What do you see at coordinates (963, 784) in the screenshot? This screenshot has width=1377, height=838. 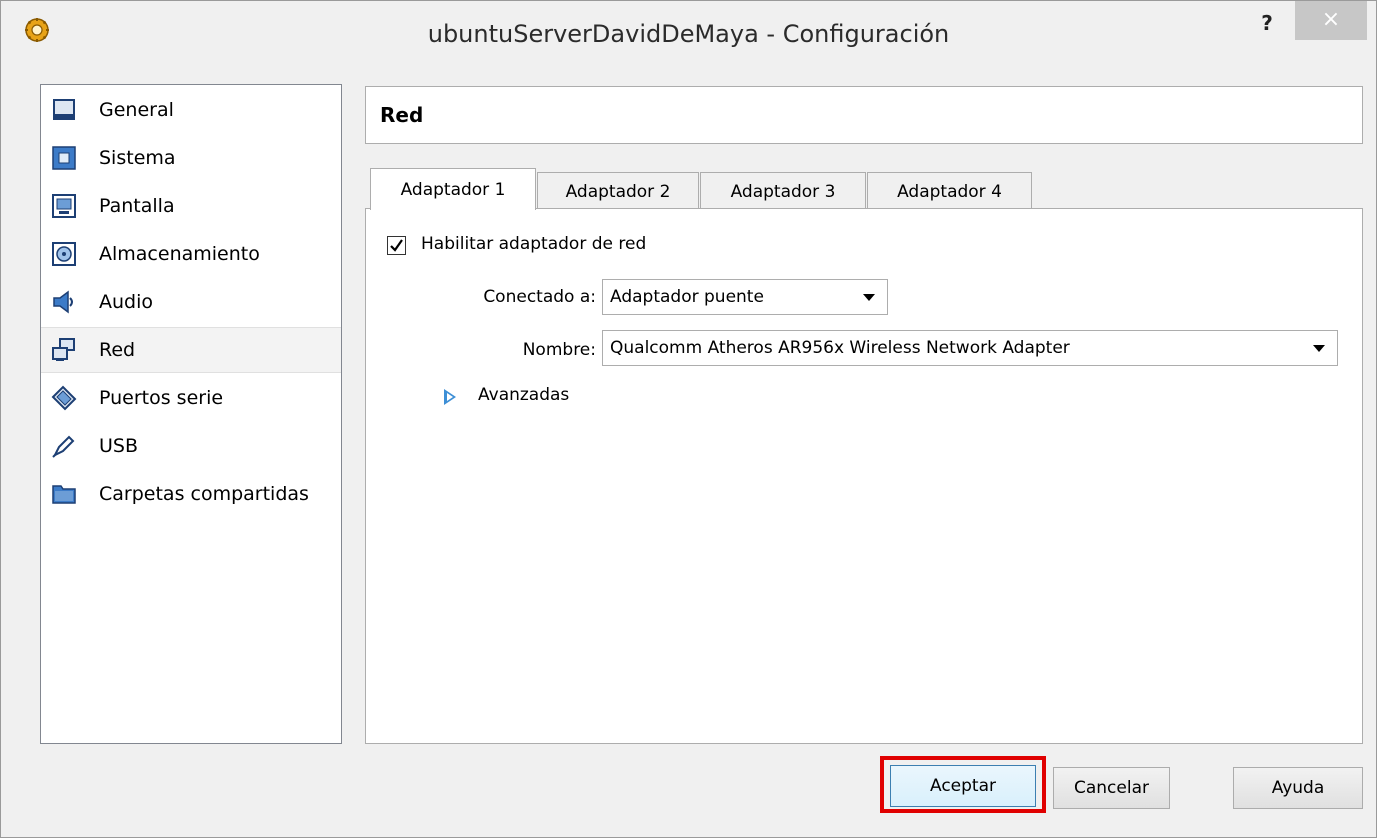 I see `ok-button-highlight` at bounding box center [963, 784].